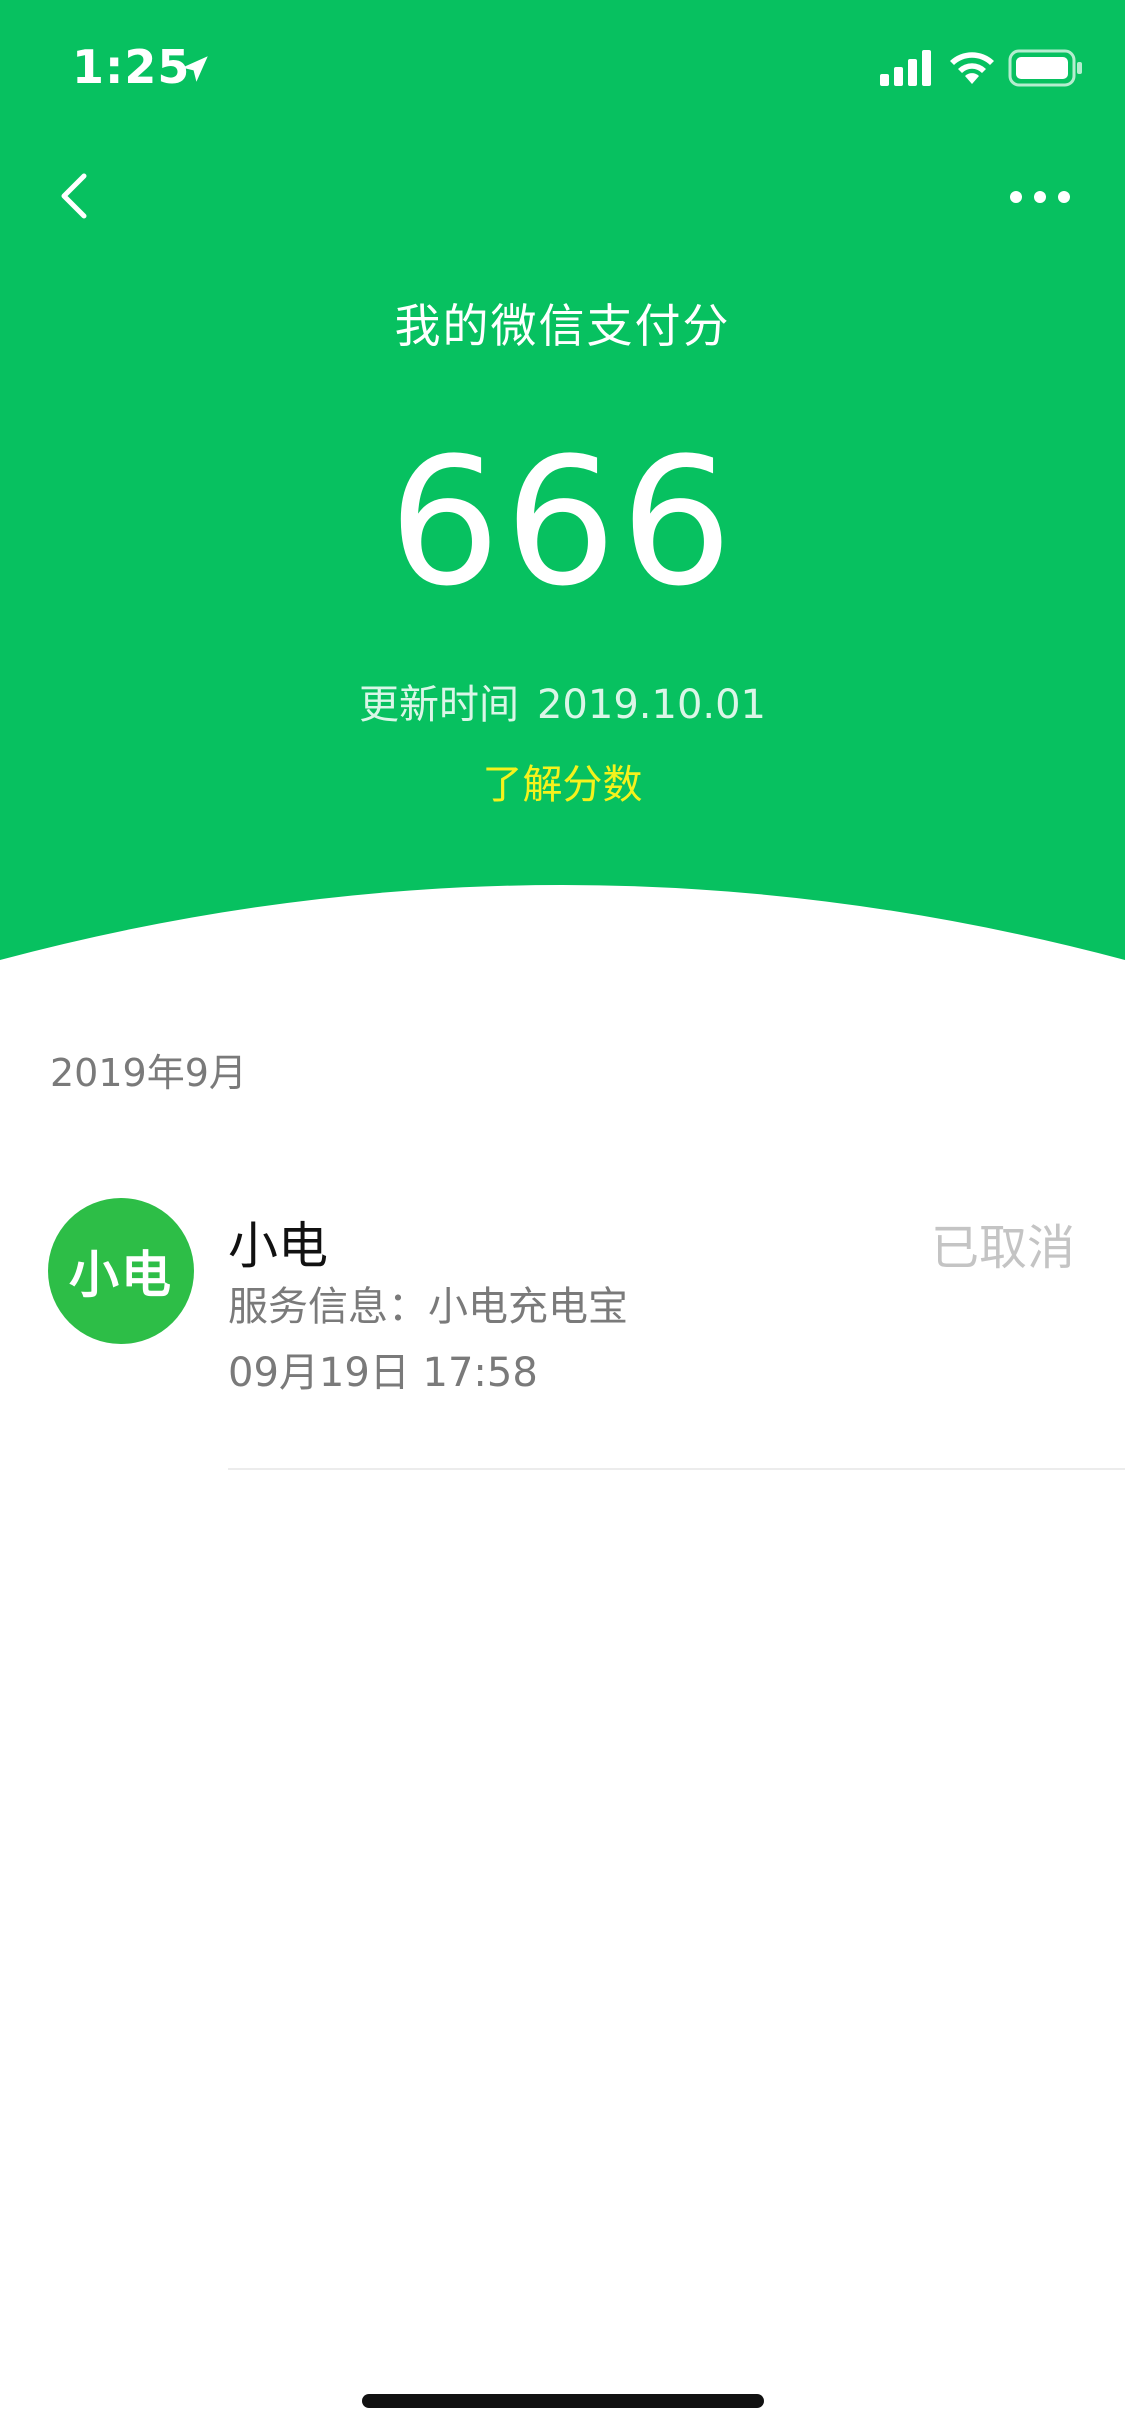  Describe the element at coordinates (383, 1373) in the screenshot. I see `record-time: 09月19日 17:58` at that location.